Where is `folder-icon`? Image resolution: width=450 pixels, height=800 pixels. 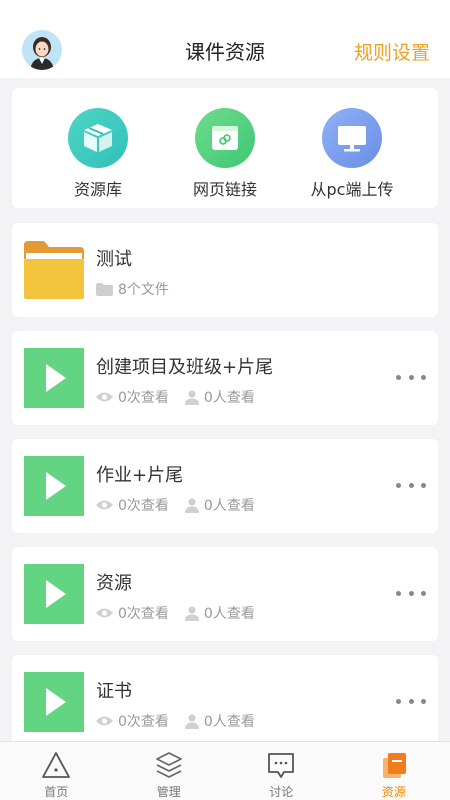 folder-icon is located at coordinates (54, 270).